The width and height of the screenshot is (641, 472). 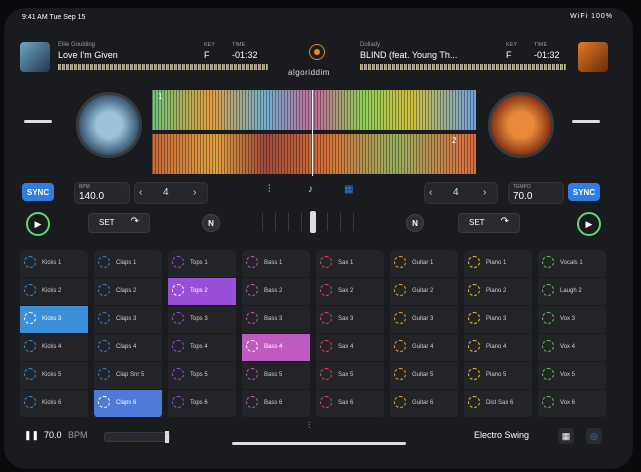 What do you see at coordinates (137, 437) in the screenshot?
I see `sampler-volume-slider` at bounding box center [137, 437].